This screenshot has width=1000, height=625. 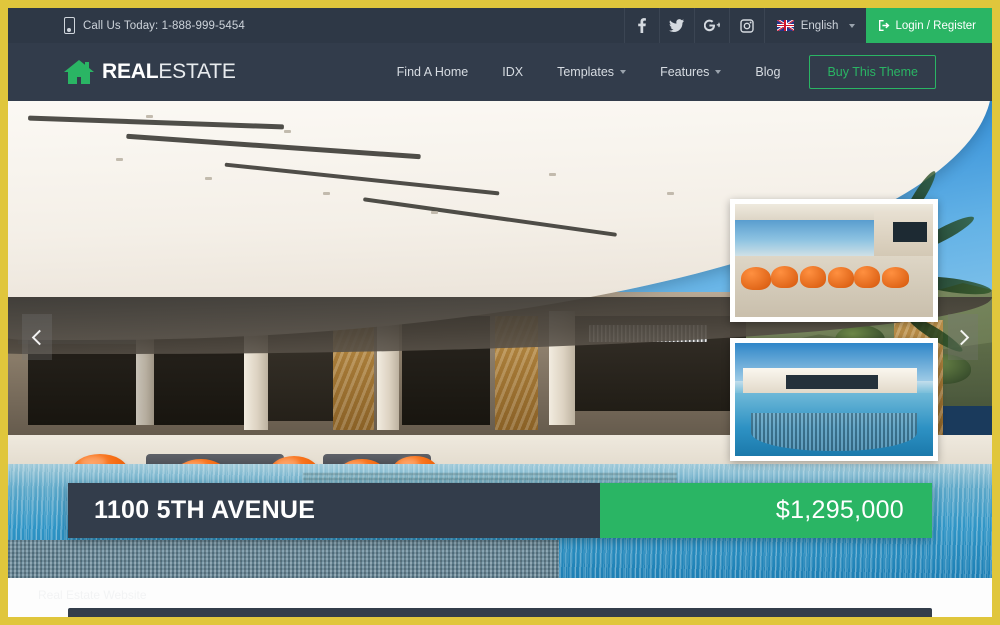 I want to click on language-label: English, so click(x=819, y=25).